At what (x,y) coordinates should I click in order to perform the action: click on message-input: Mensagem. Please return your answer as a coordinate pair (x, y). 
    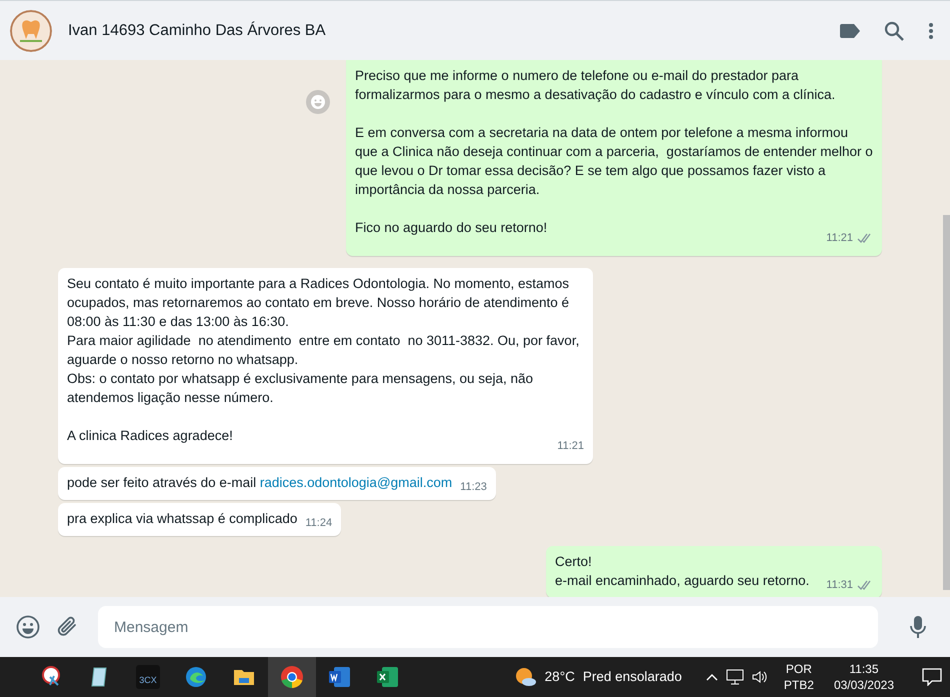
    Looking at the image, I should click on (488, 627).